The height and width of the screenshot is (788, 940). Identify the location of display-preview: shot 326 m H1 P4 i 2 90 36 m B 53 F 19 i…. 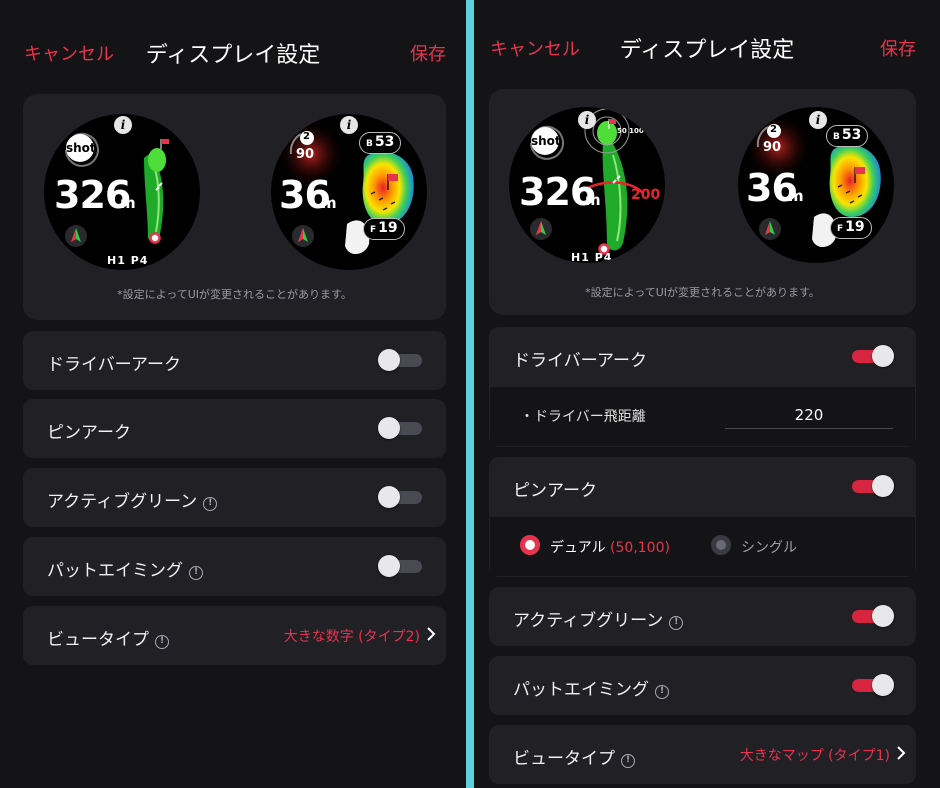
(234, 207).